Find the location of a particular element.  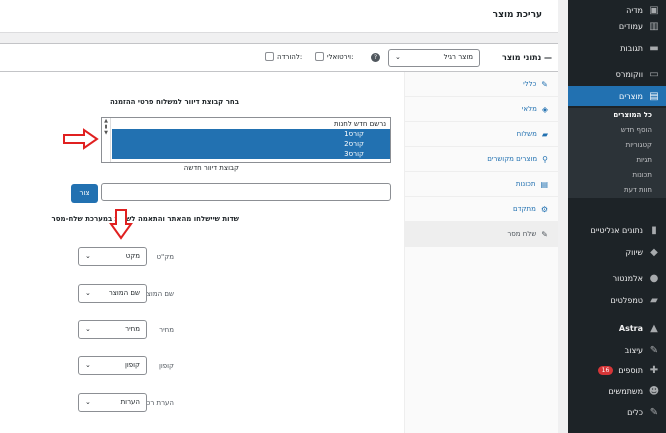

comments-icon: ▬ is located at coordinates (654, 48).